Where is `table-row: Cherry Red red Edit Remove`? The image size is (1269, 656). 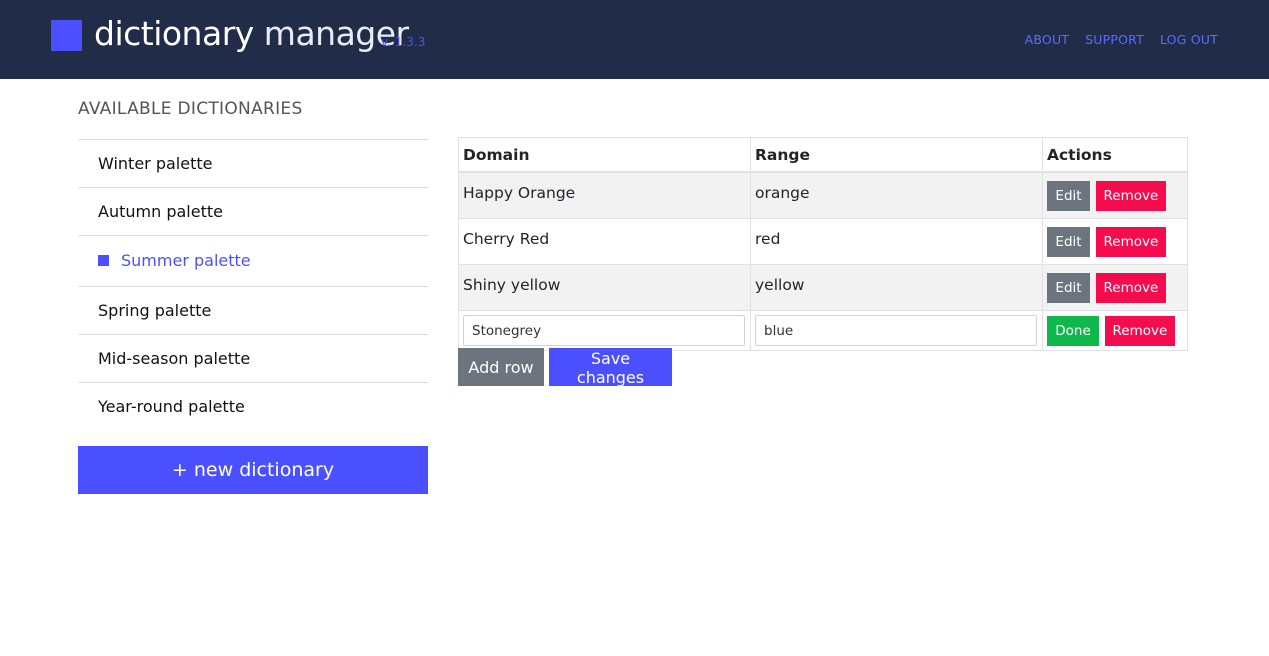 table-row: Cherry Red red Edit Remove is located at coordinates (823, 241).